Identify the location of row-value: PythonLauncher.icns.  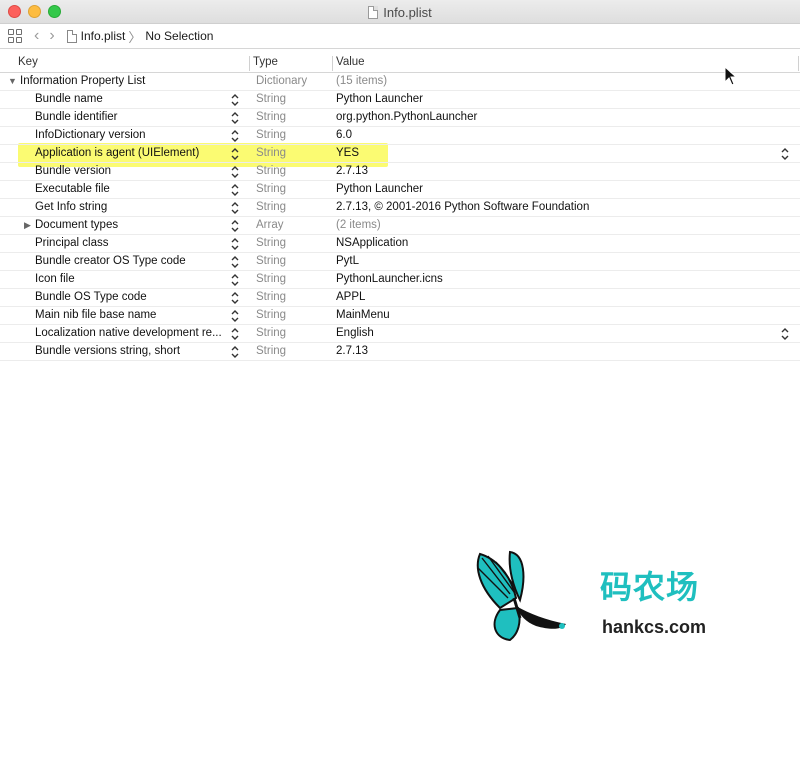
(389, 279).